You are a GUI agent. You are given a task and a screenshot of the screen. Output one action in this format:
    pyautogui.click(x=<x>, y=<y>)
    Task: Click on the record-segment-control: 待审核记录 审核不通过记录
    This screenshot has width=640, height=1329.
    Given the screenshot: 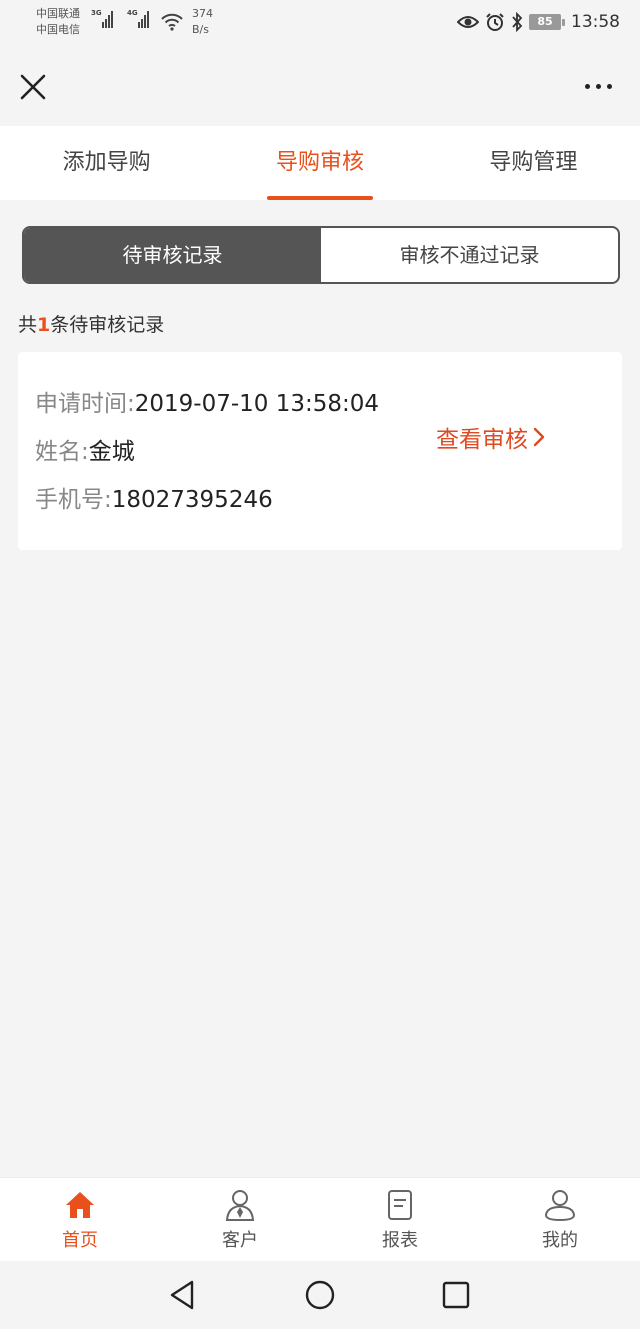 What is the action you would take?
    pyautogui.click(x=321, y=255)
    